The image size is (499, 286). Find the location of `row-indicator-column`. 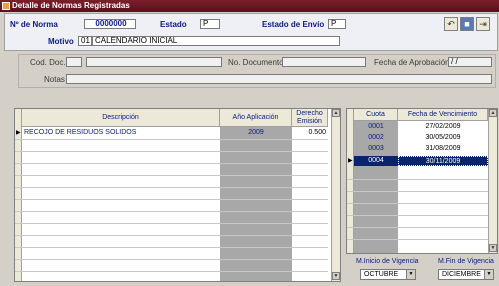

row-indicator-column is located at coordinates (350, 181).